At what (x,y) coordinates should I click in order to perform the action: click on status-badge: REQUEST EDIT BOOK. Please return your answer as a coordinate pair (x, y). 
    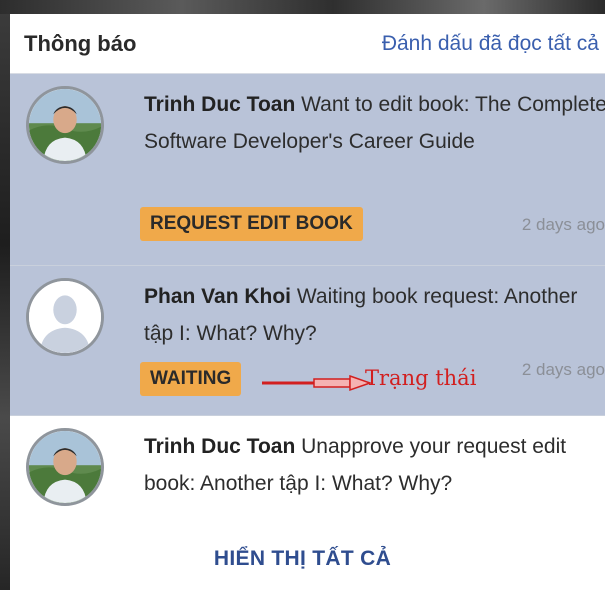
    Looking at the image, I should click on (251, 224).